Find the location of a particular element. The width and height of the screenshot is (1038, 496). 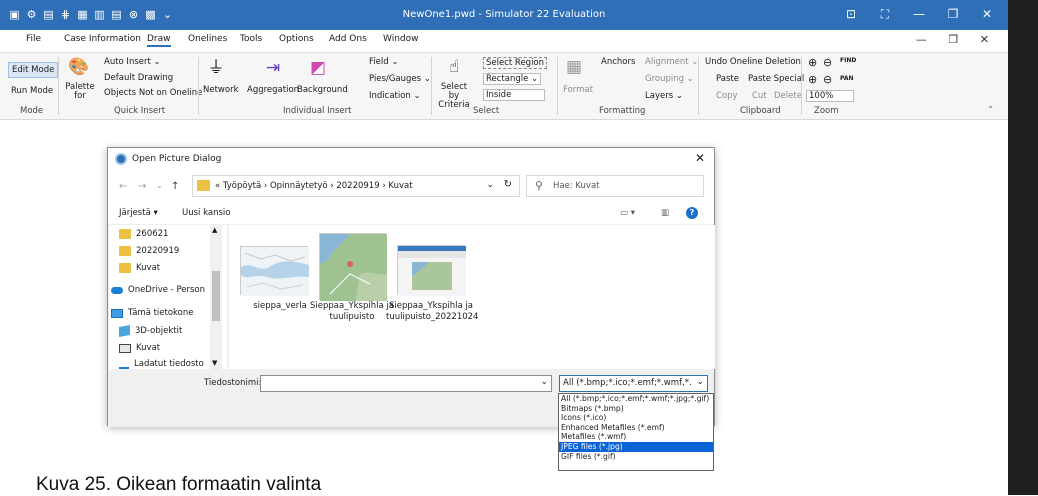

nav-item: Ladatut tiedosto is located at coordinates (161, 363).